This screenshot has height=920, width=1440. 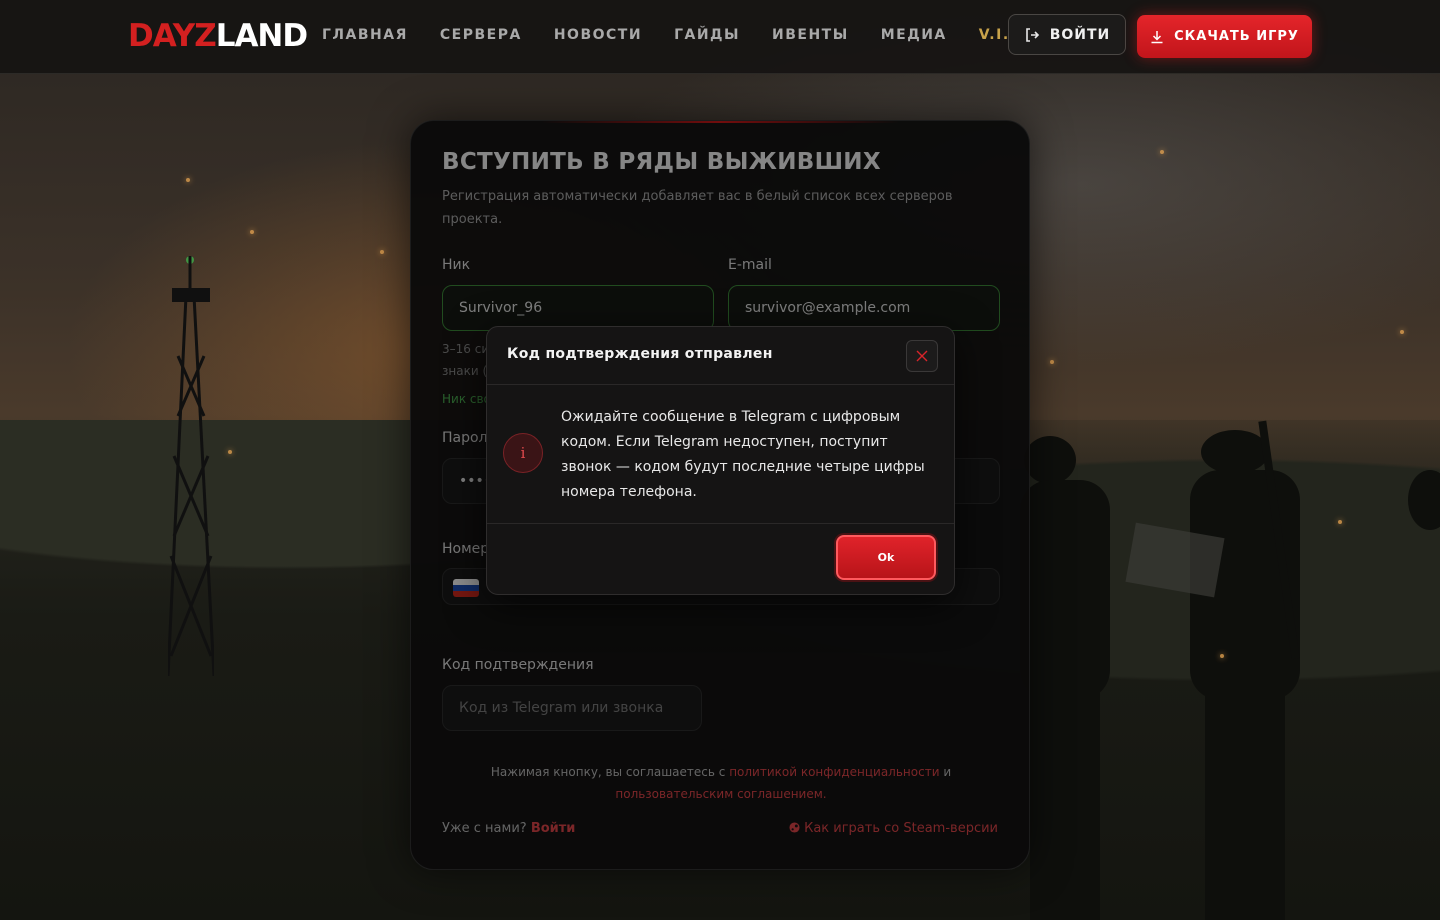 What do you see at coordinates (365, 35) in the screenshot?
I see `nav-home: ГЛАВНАЯ` at bounding box center [365, 35].